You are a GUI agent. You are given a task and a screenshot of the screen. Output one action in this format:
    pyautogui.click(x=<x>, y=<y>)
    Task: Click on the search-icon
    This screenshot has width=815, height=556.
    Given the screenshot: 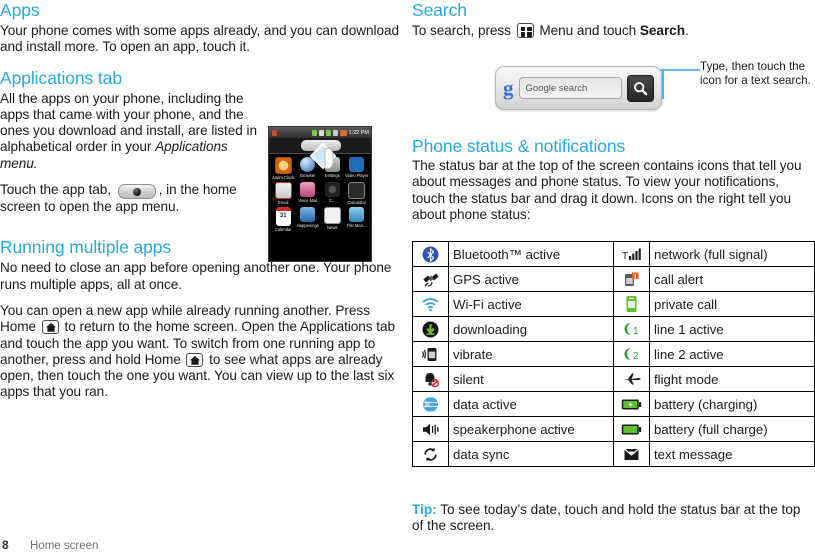 What is the action you would take?
    pyautogui.click(x=641, y=88)
    